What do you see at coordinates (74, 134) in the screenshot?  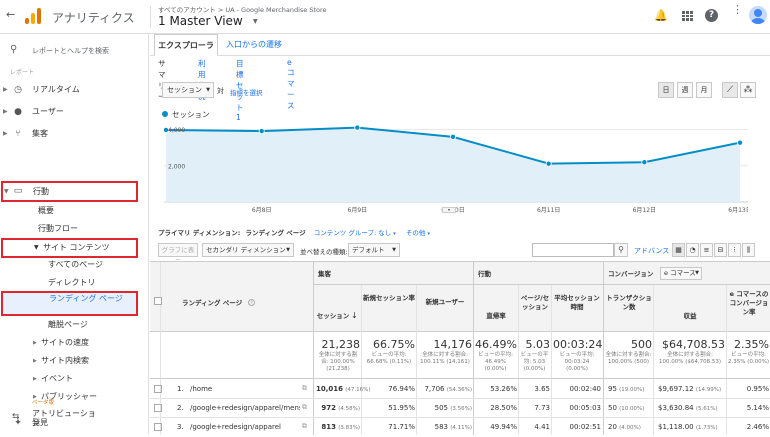 I see `sidebar-item-acquisition: ▶ ⑂ 集客` at bounding box center [74, 134].